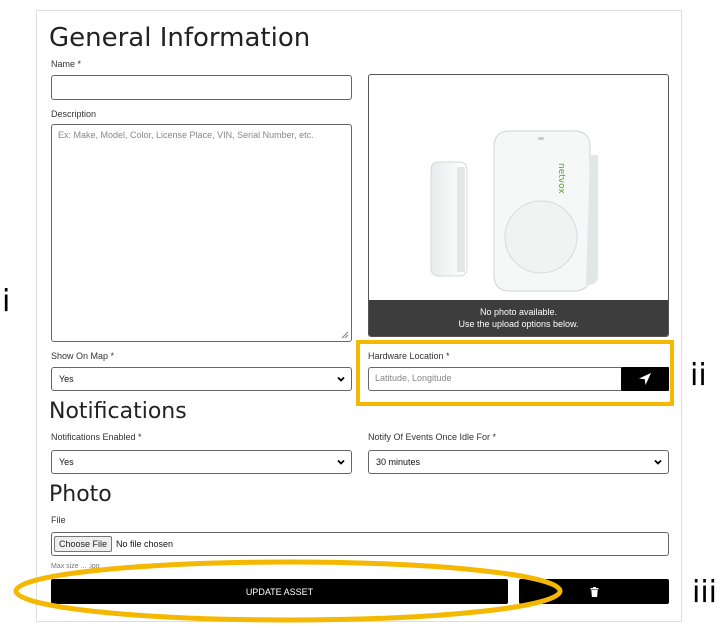 This screenshot has height=628, width=728. Describe the element at coordinates (80, 494) in the screenshot. I see `photo-heading: Photo` at that location.